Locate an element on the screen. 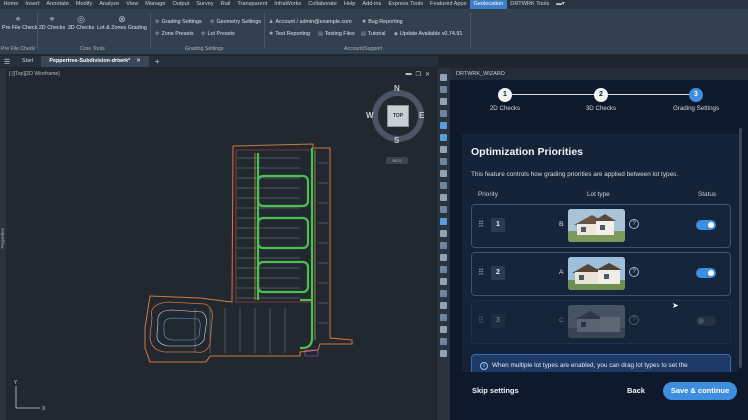 The height and width of the screenshot is (420, 748). viewcube-top-face: TOP is located at coordinates (398, 116).